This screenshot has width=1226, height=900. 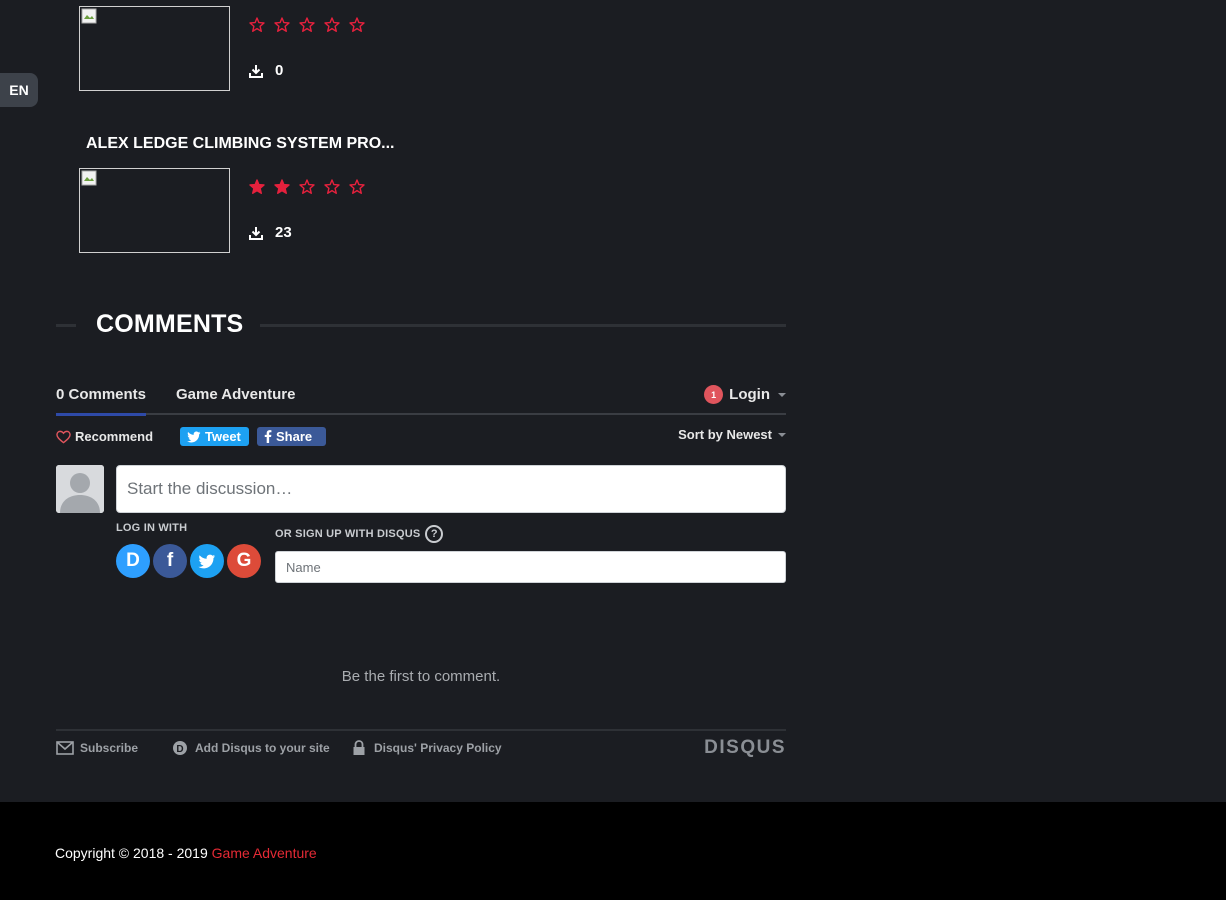 What do you see at coordinates (264, 853) in the screenshot?
I see `footer-brand-link: Game Adventure` at bounding box center [264, 853].